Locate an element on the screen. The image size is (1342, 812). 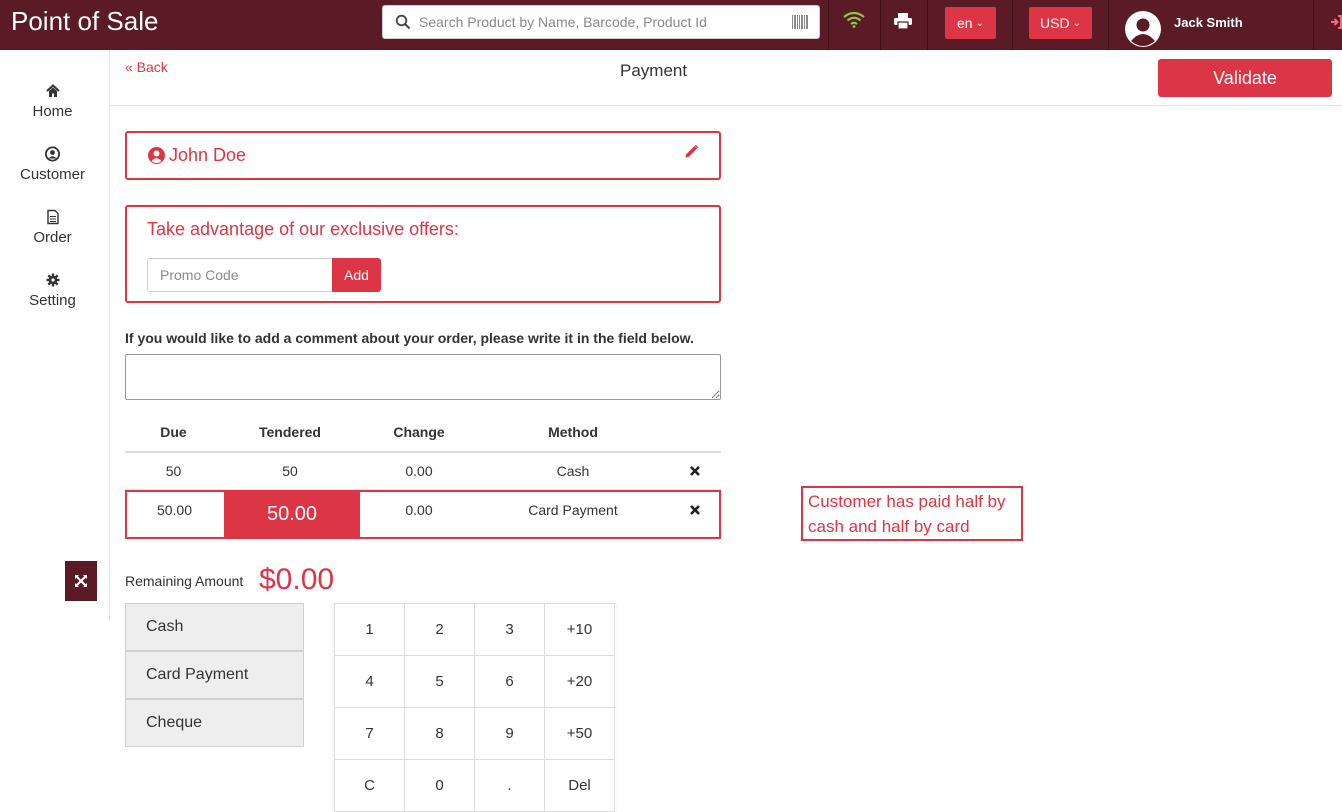
numpad-key-delete: Del is located at coordinates (580, 786).